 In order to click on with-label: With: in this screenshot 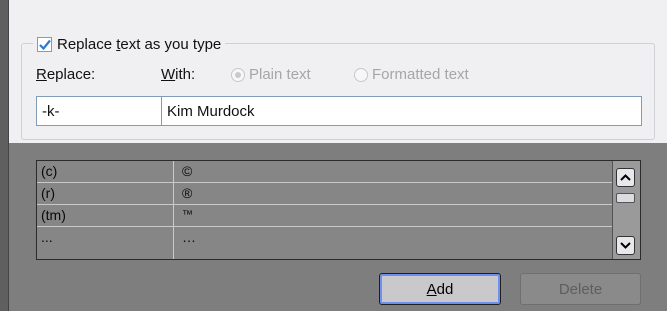, I will do `click(178, 74)`.